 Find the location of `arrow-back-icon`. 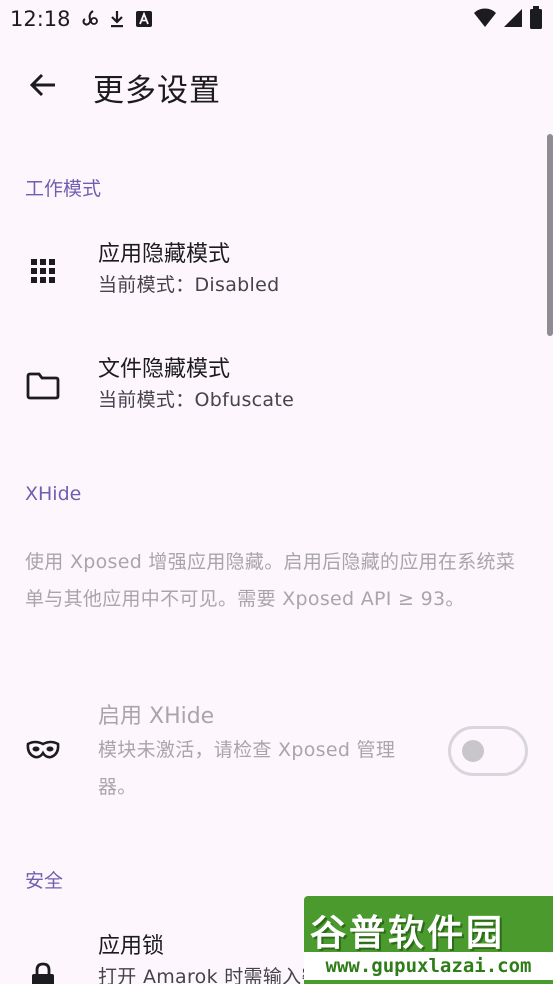

arrow-back-icon is located at coordinates (43, 87).